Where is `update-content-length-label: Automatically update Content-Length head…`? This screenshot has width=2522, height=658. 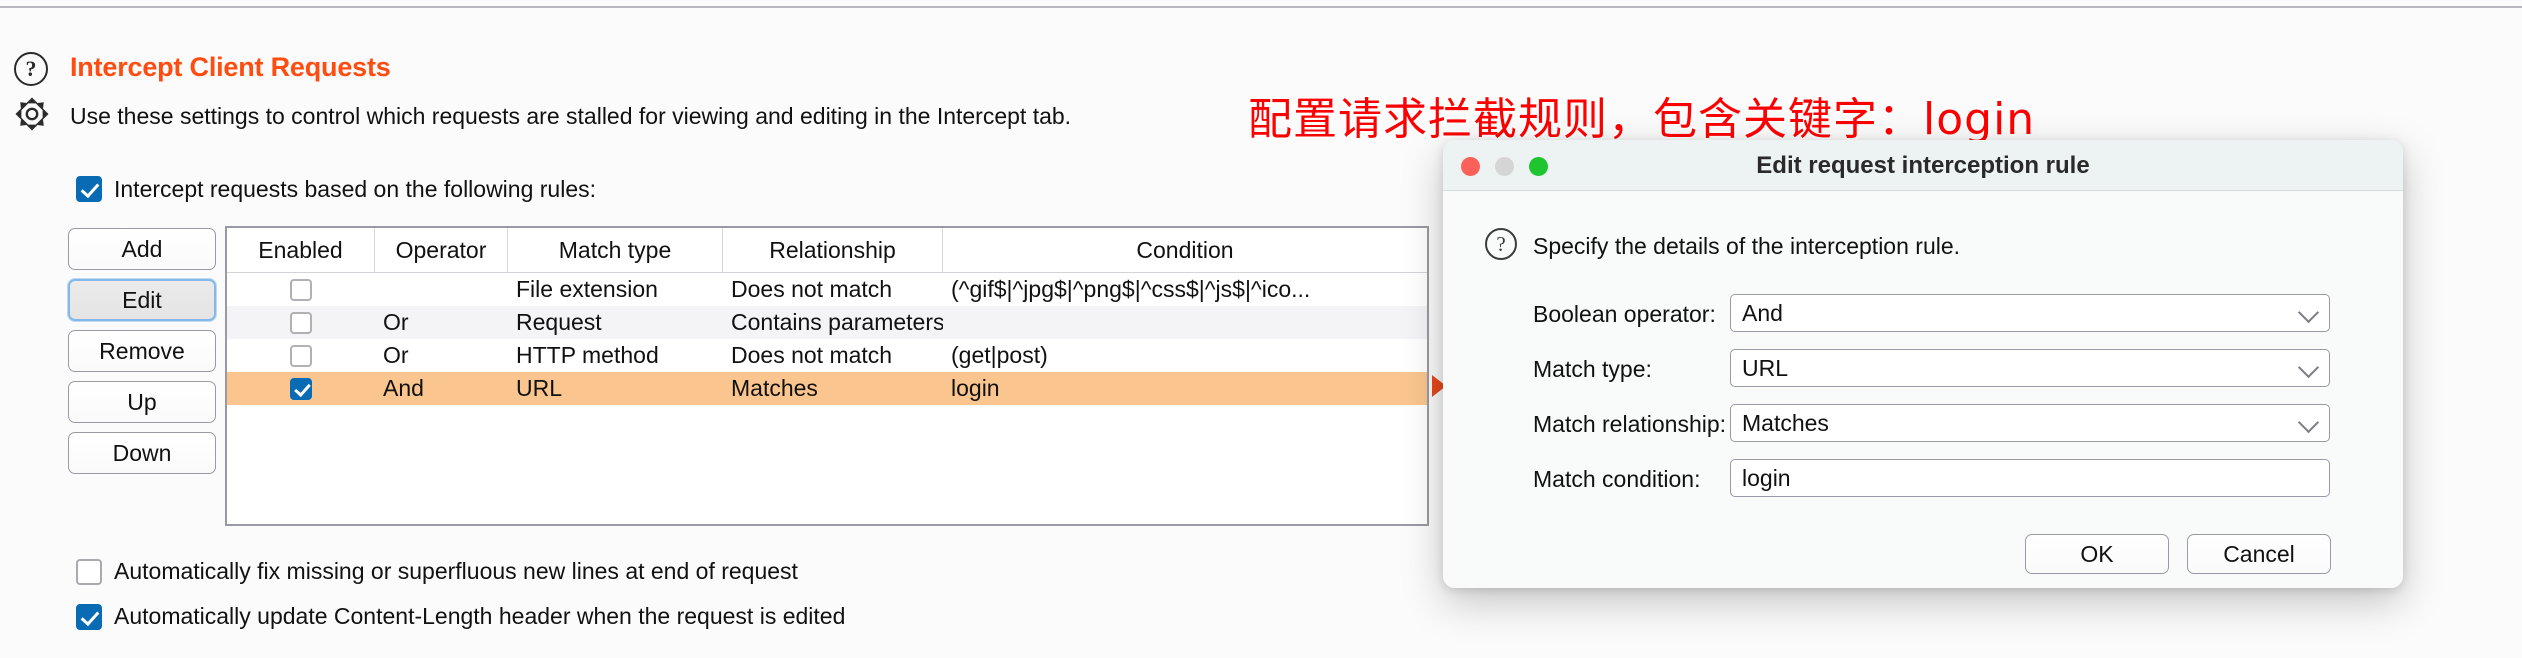 update-content-length-label: Automatically update Content-Length head… is located at coordinates (480, 616).